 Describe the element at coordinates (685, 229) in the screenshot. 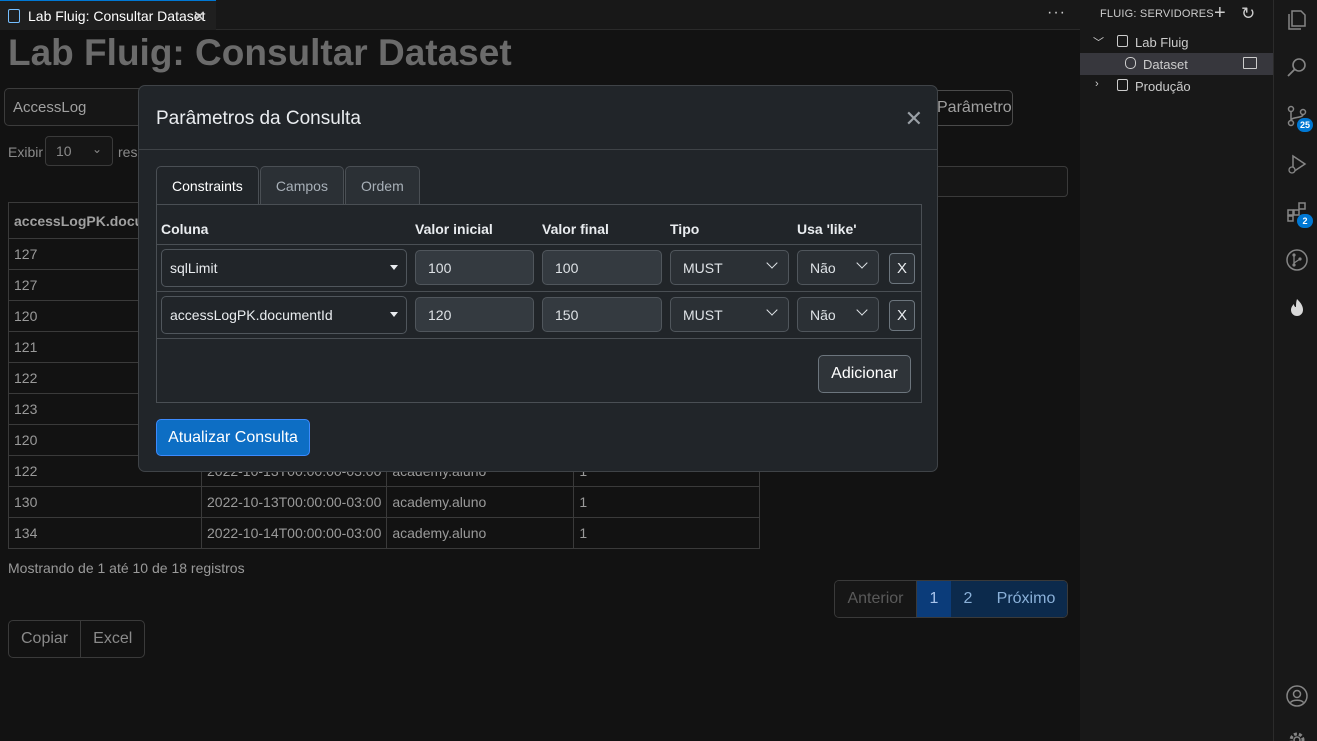

I see `header-tipo: Tipo` at that location.